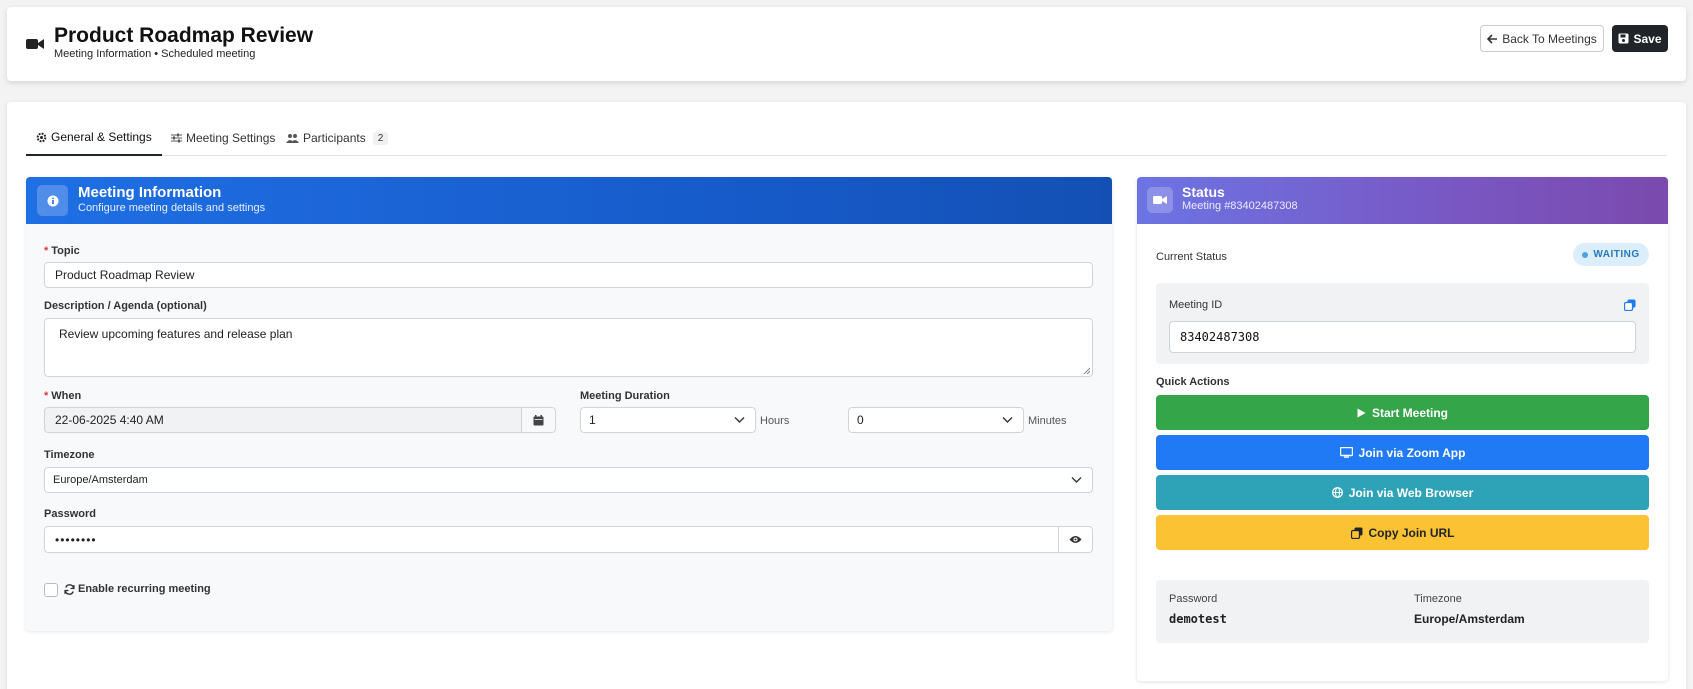 The image size is (1693, 689). What do you see at coordinates (551, 539) in the screenshot?
I see `password-input: ••••••••` at bounding box center [551, 539].